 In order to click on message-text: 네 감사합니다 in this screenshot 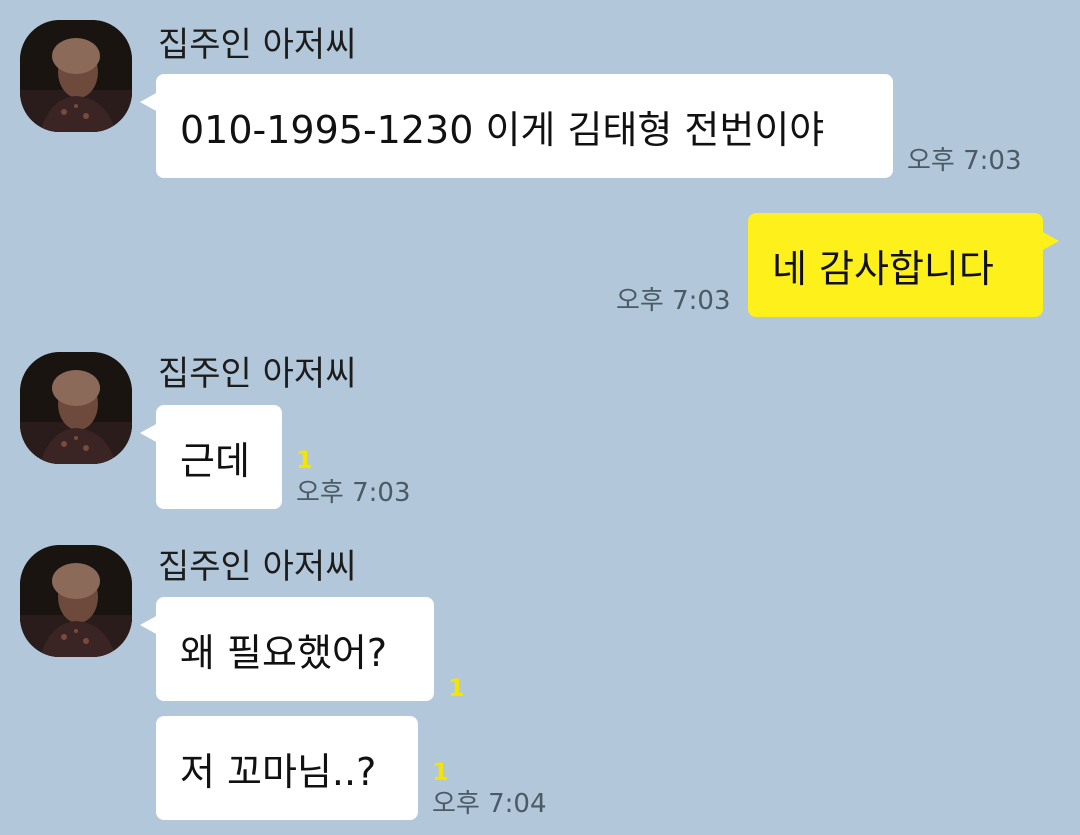, I will do `click(883, 268)`.